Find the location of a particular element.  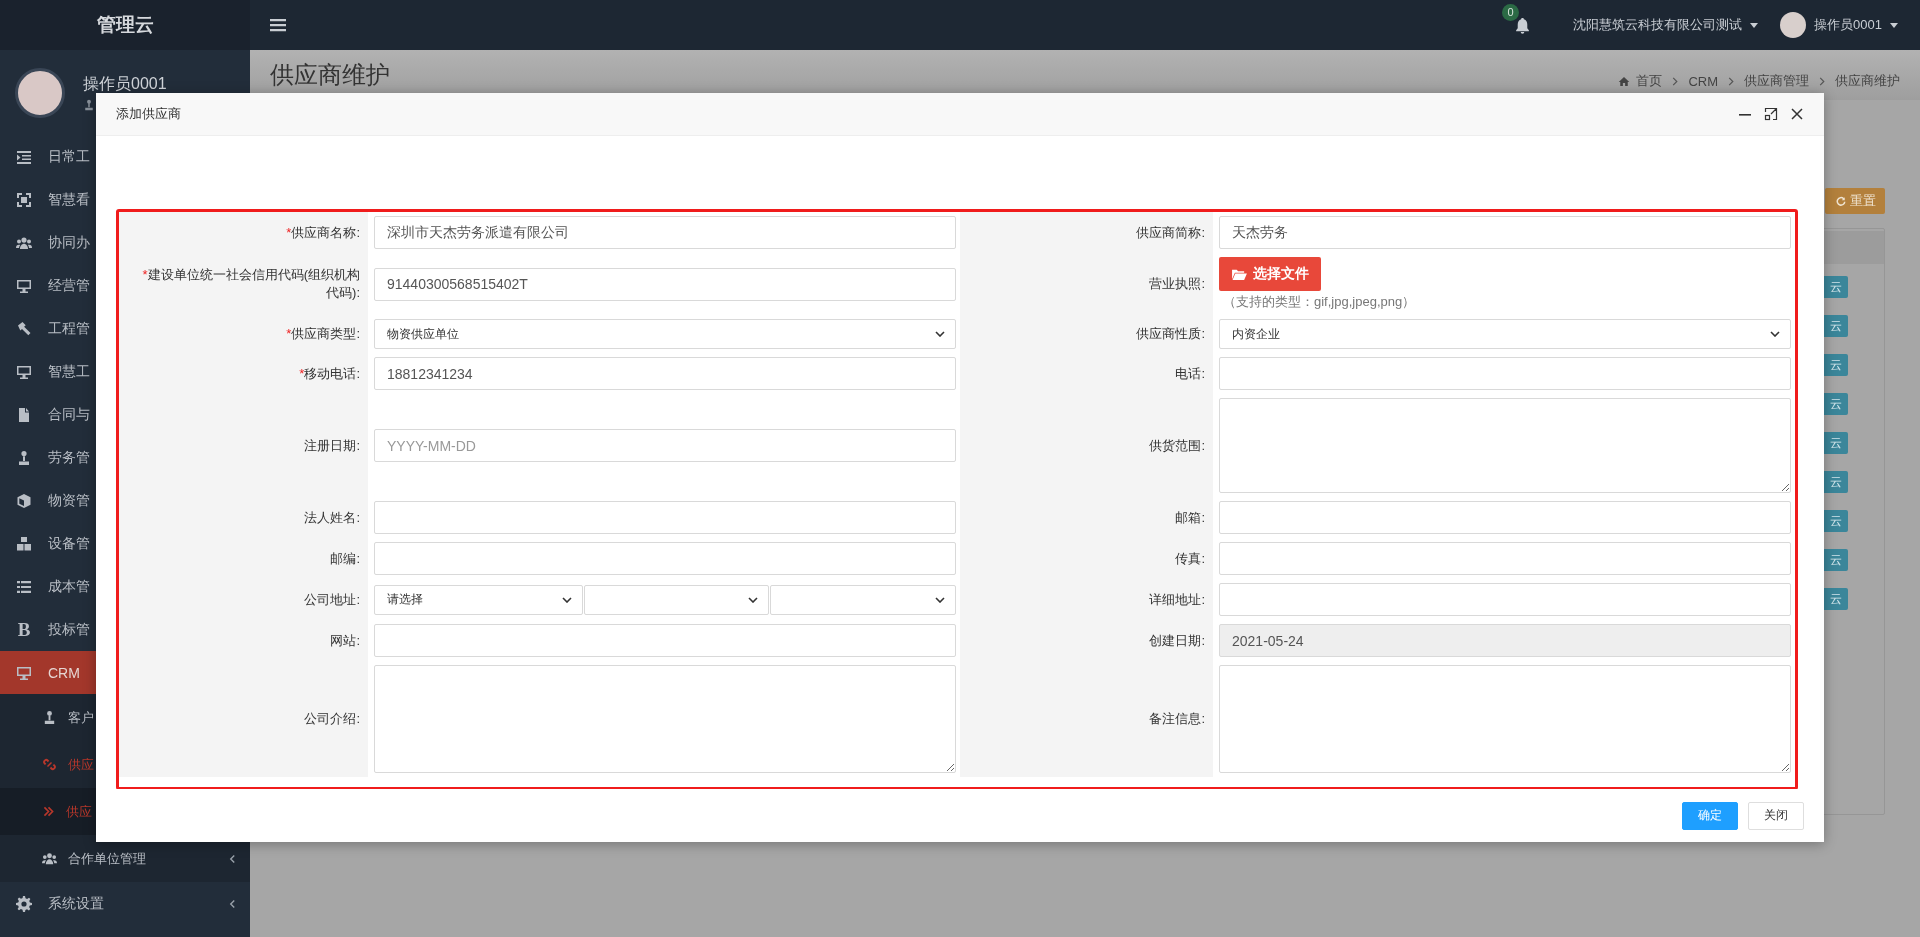

field-label: 备注信息: is located at coordinates (1177, 719).